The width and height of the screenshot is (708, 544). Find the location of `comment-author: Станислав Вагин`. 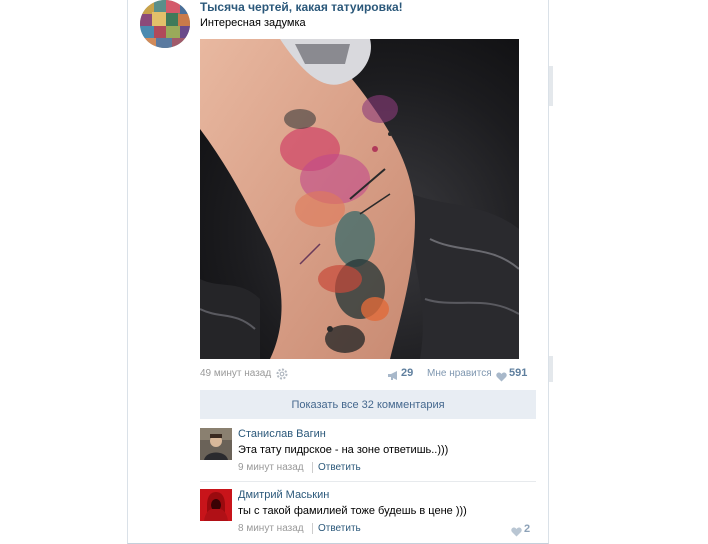

comment-author: Станислав Вагин is located at coordinates (282, 434).